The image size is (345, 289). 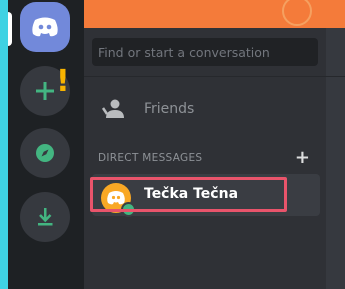 I want to click on compass-icon, so click(x=45, y=153).